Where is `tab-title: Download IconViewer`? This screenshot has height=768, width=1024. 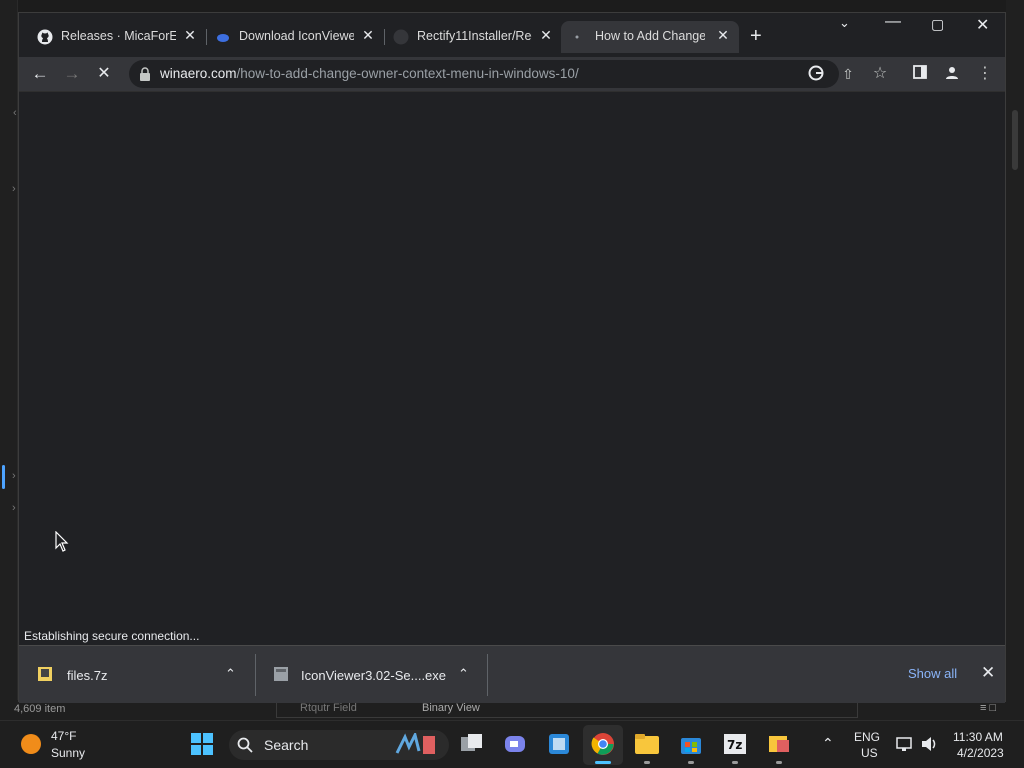 tab-title: Download IconViewer is located at coordinates (296, 36).